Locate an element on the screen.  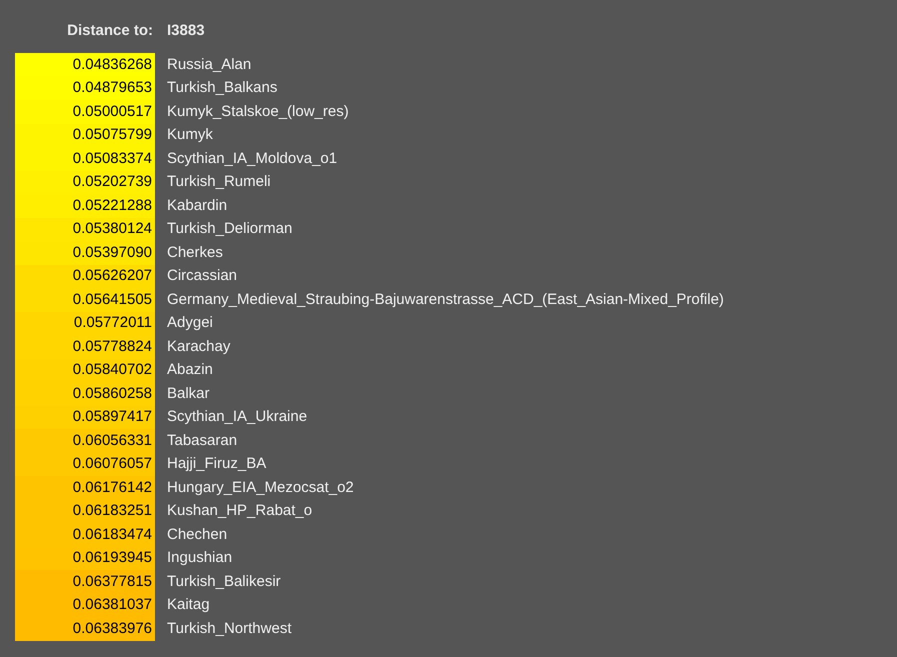
population-name: Karachay is located at coordinates (198, 346).